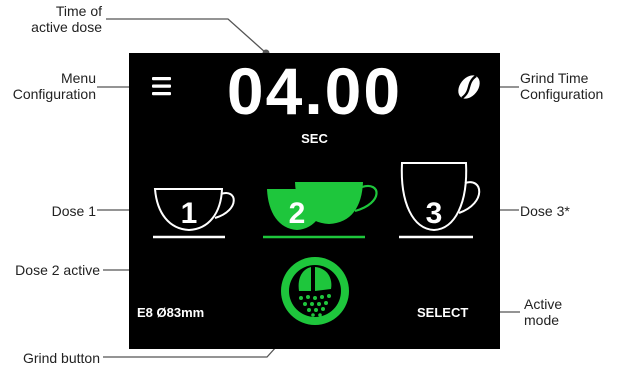  I want to click on dose-1-button, so click(199, 210).